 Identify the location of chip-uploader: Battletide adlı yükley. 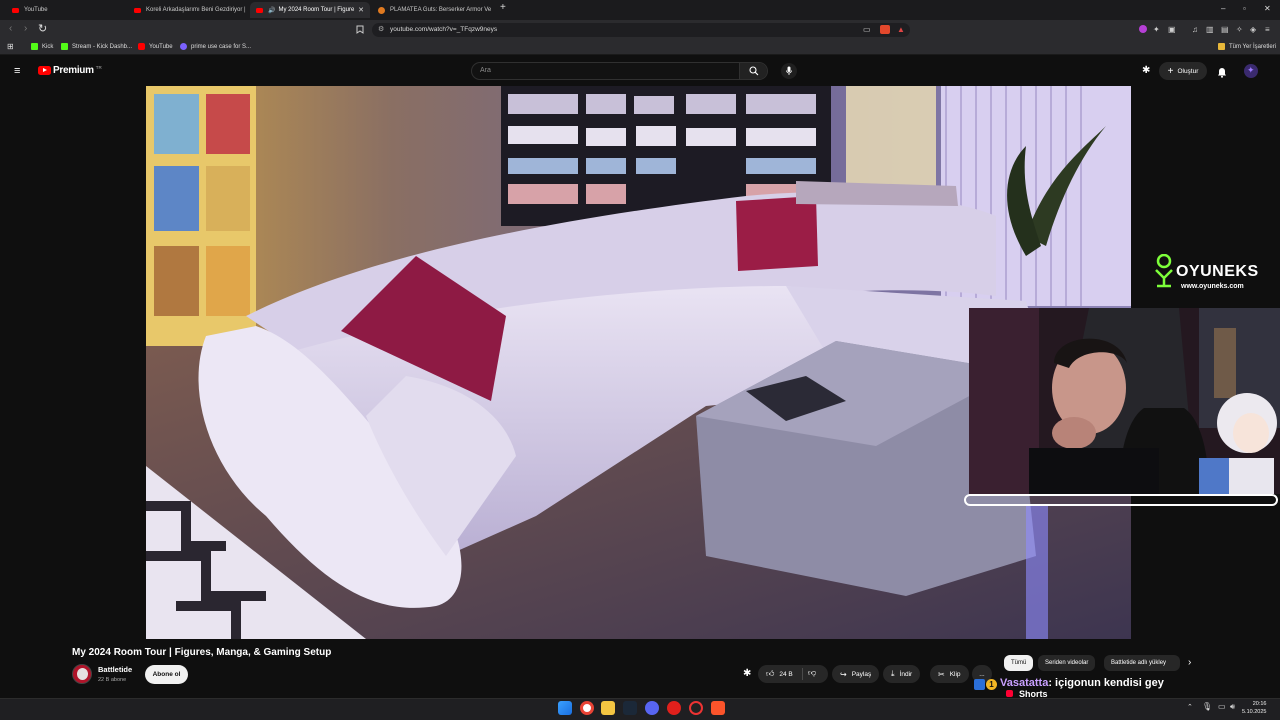
(1142, 663).